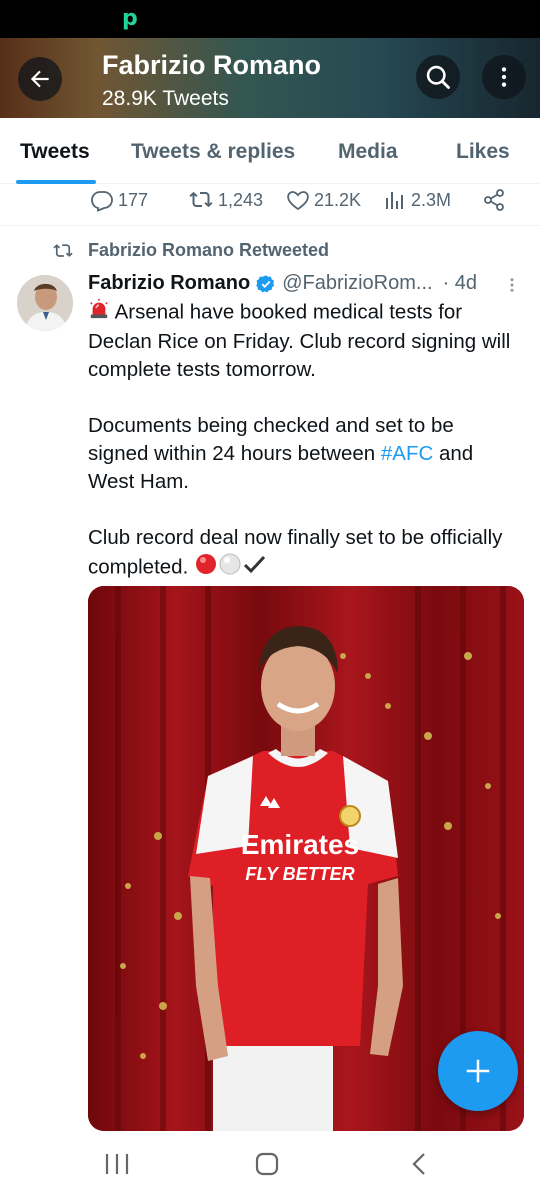  Describe the element at coordinates (254, 568) in the screenshot. I see `check-mark-emoji-icon` at that location.